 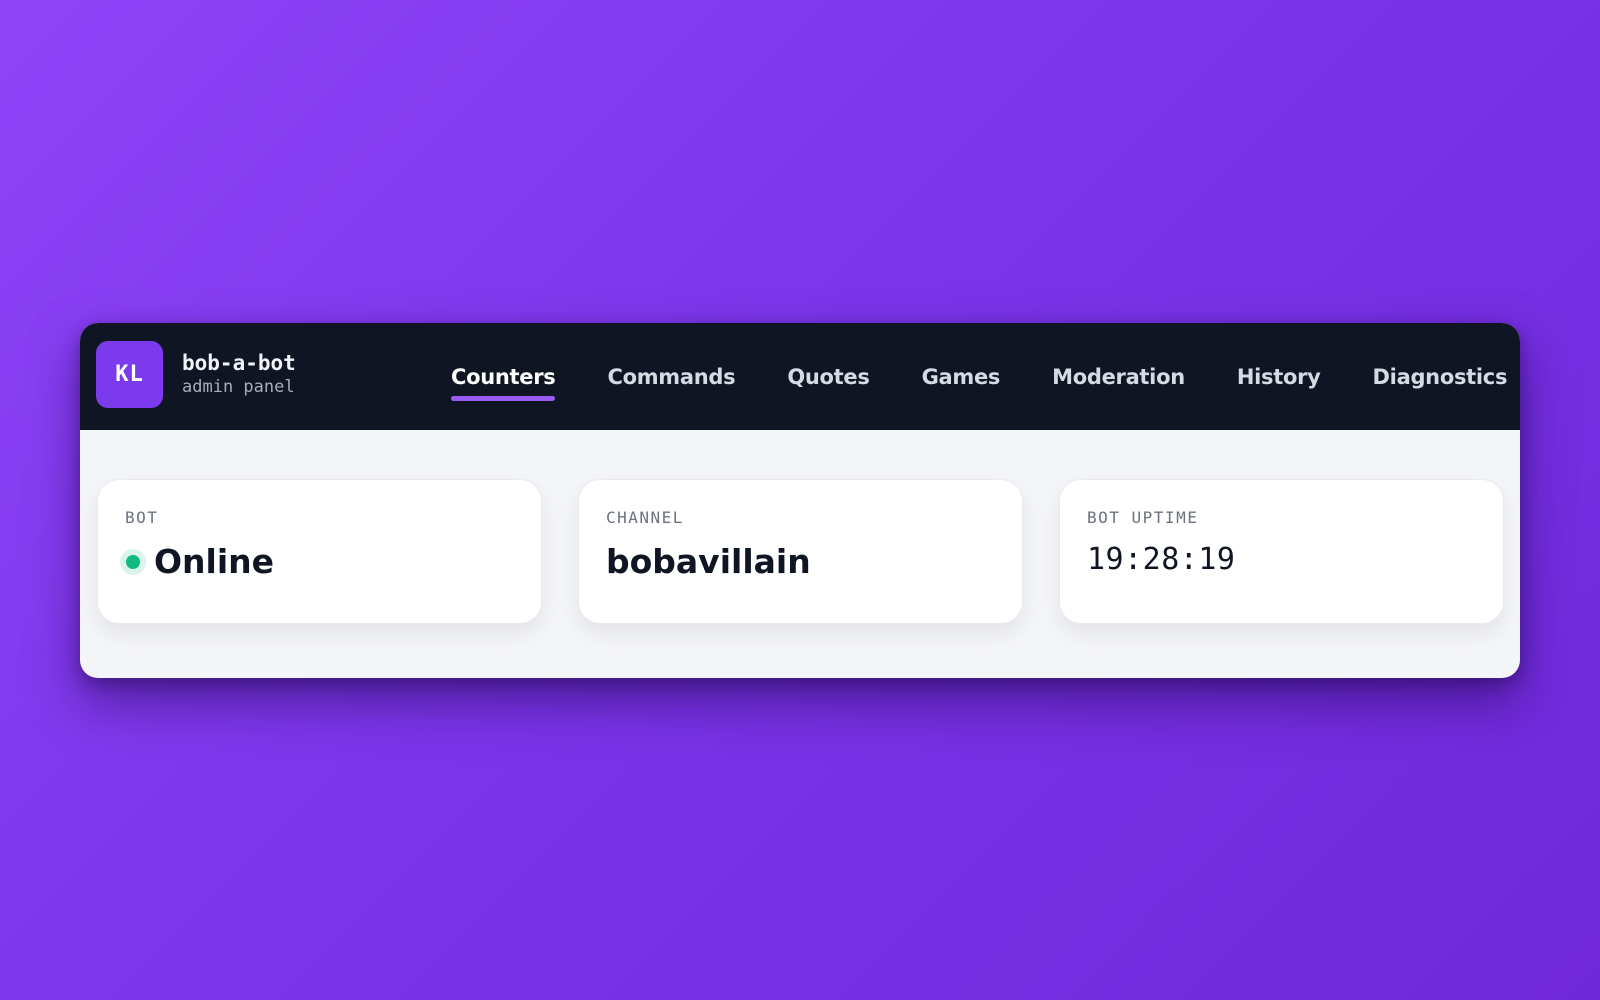 What do you see at coordinates (142, 517) in the screenshot?
I see `bot-status-label: BOT` at bounding box center [142, 517].